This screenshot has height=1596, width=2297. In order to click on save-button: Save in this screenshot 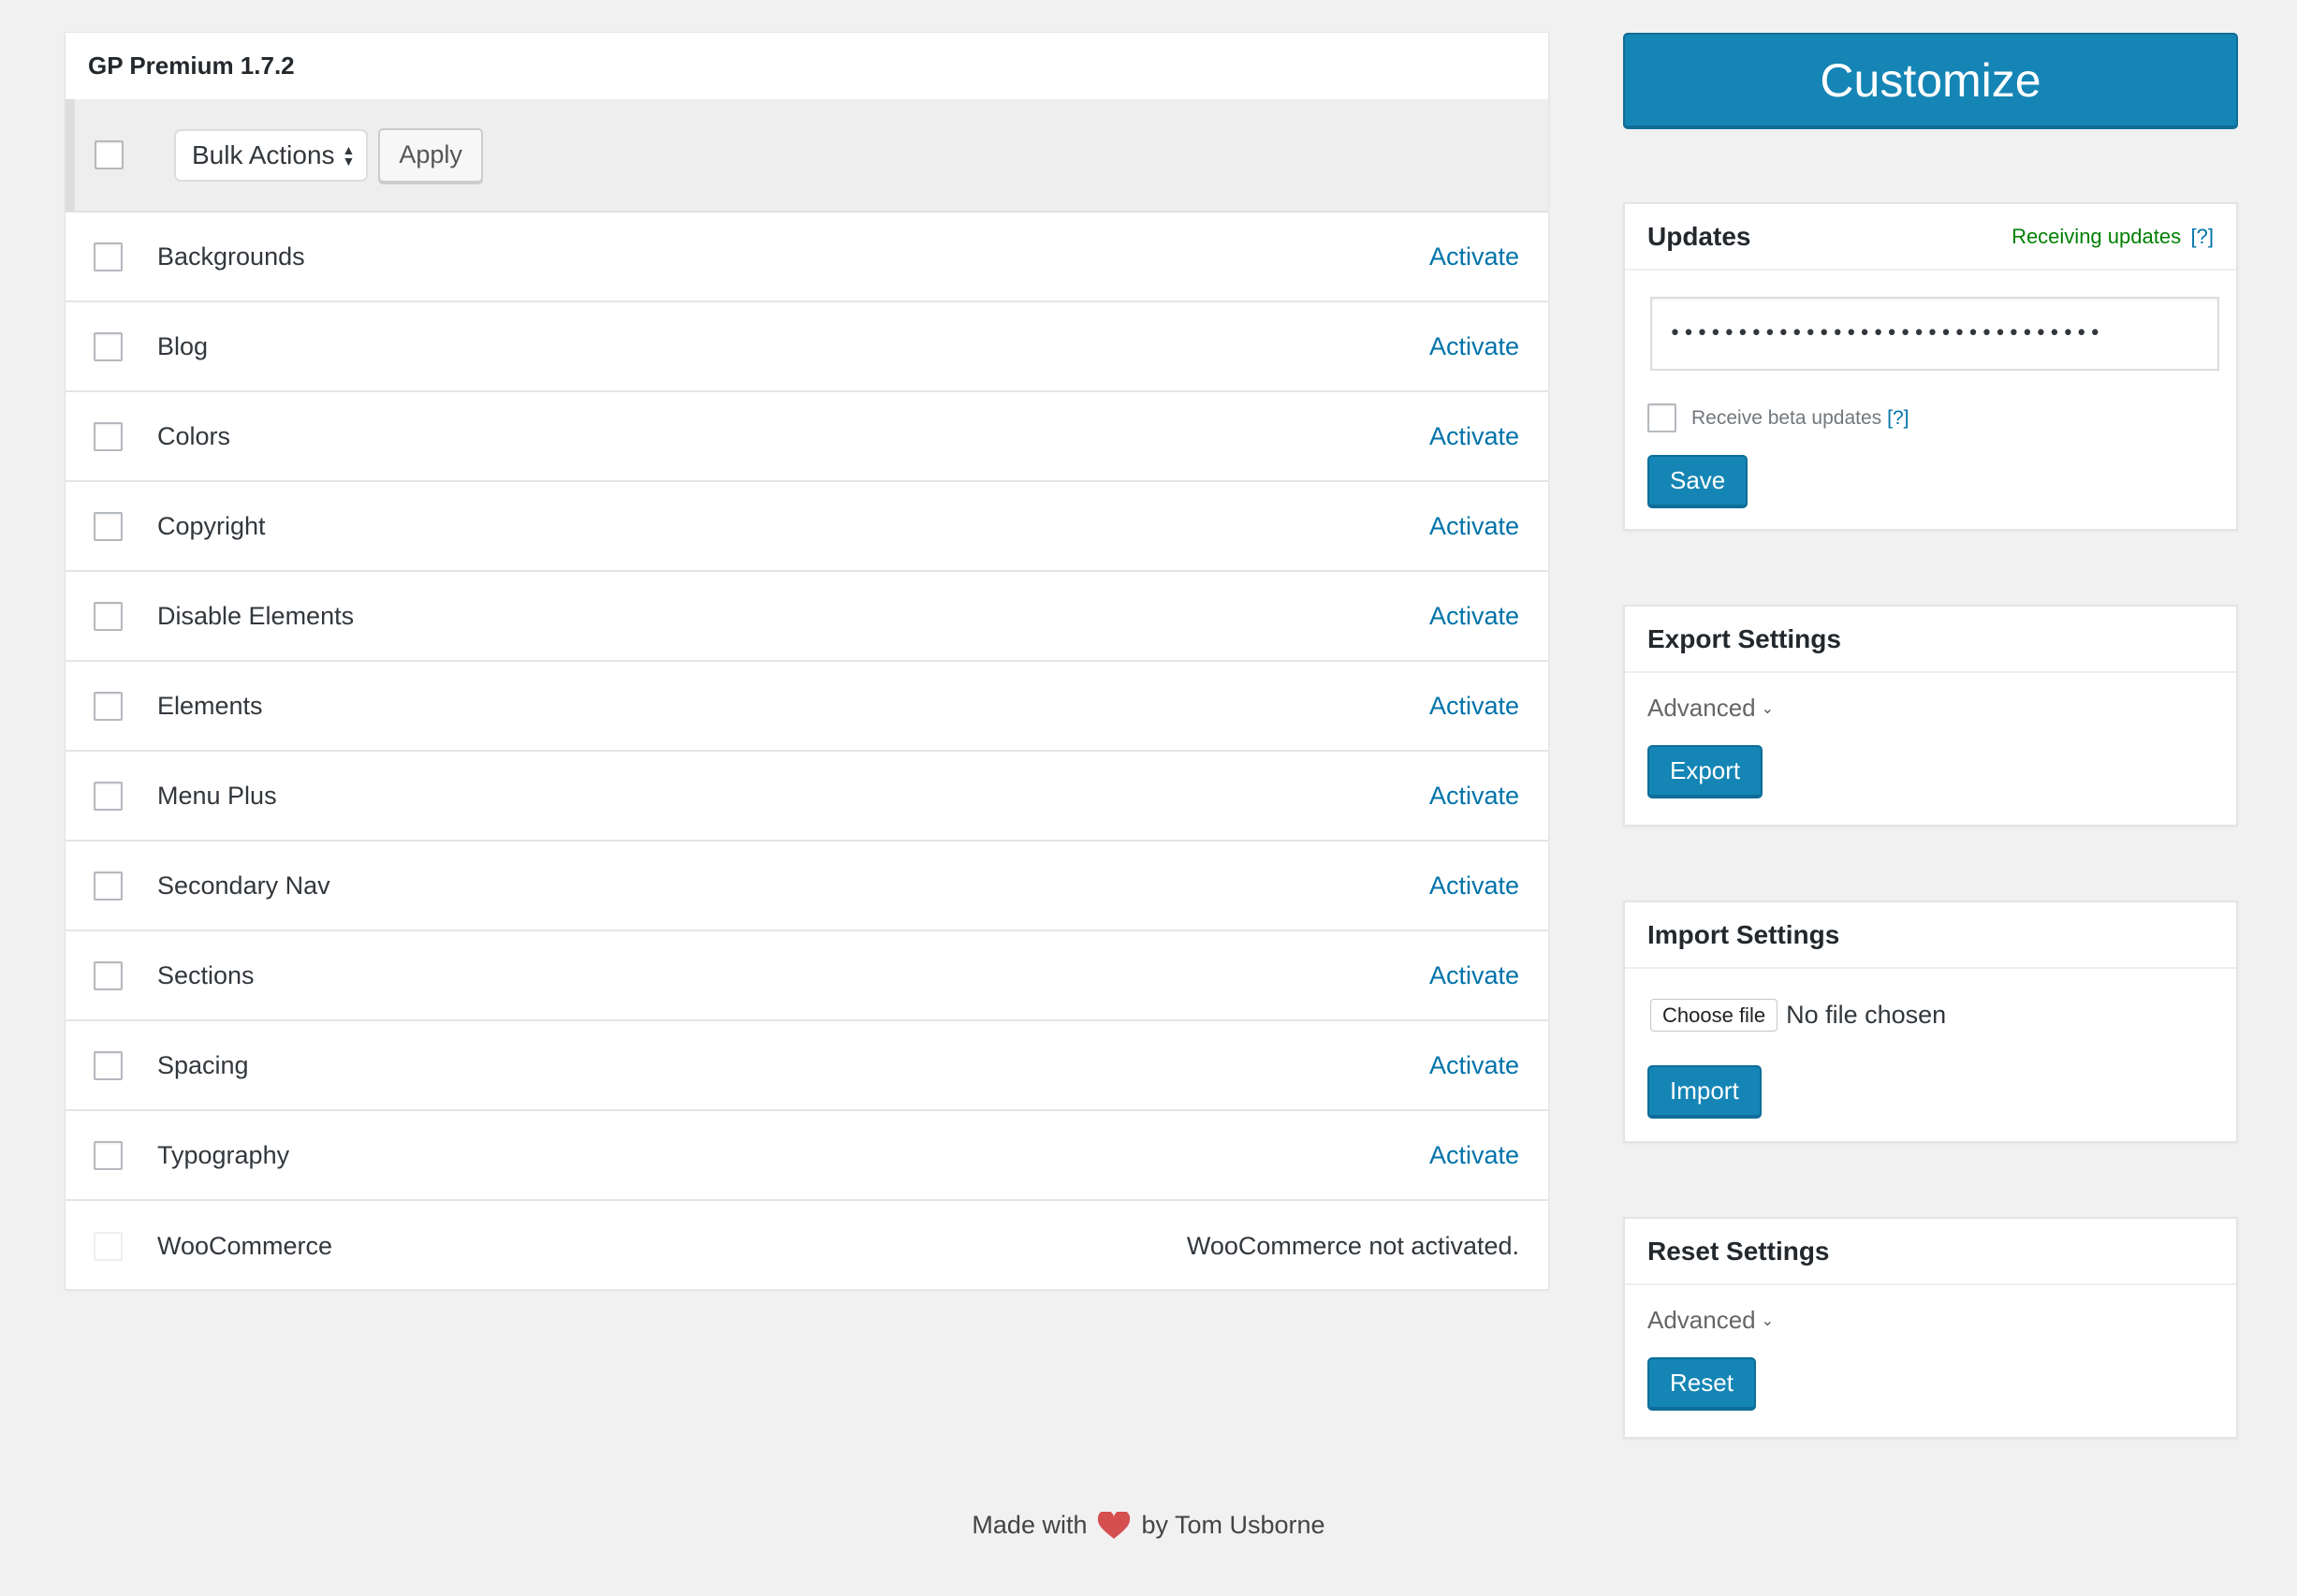, I will do `click(1697, 481)`.